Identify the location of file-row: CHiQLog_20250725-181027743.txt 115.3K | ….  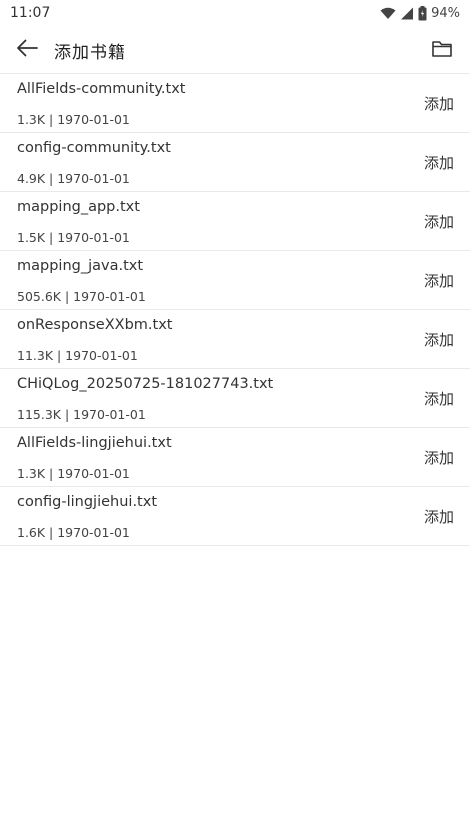
(235, 398).